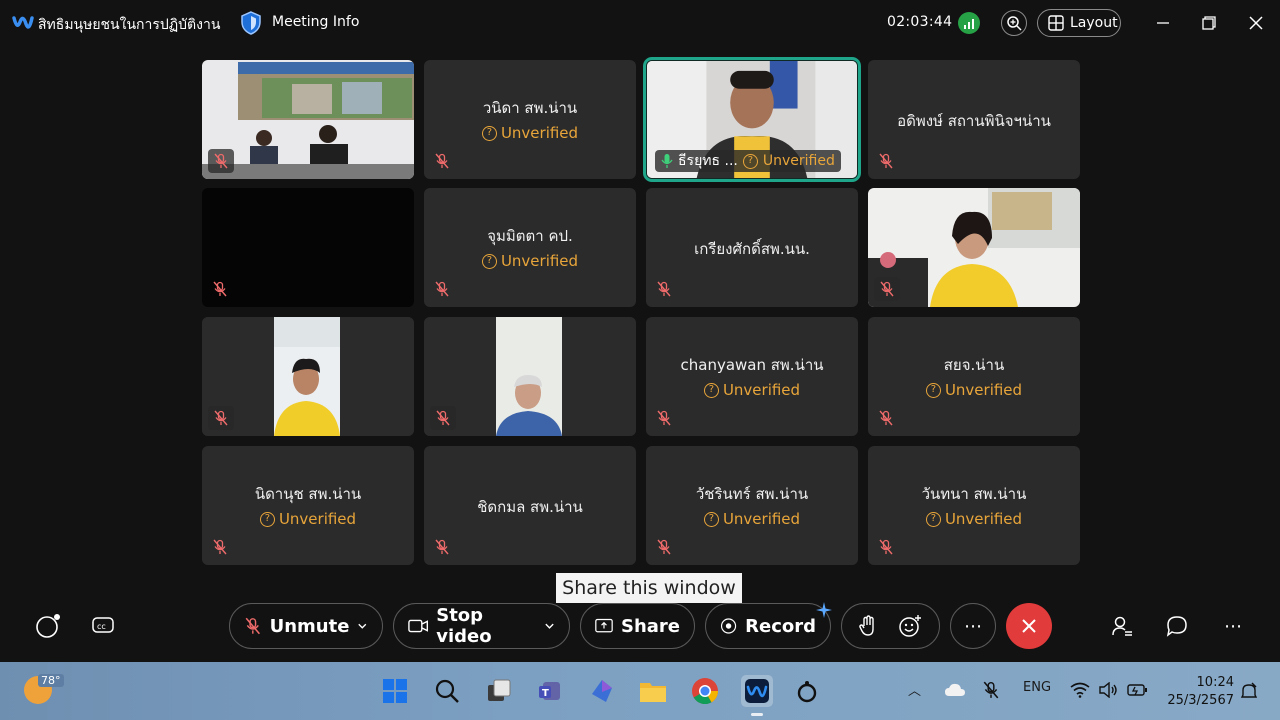 The image size is (1280, 720). What do you see at coordinates (1122, 626) in the screenshot?
I see `participants-icon` at bounding box center [1122, 626].